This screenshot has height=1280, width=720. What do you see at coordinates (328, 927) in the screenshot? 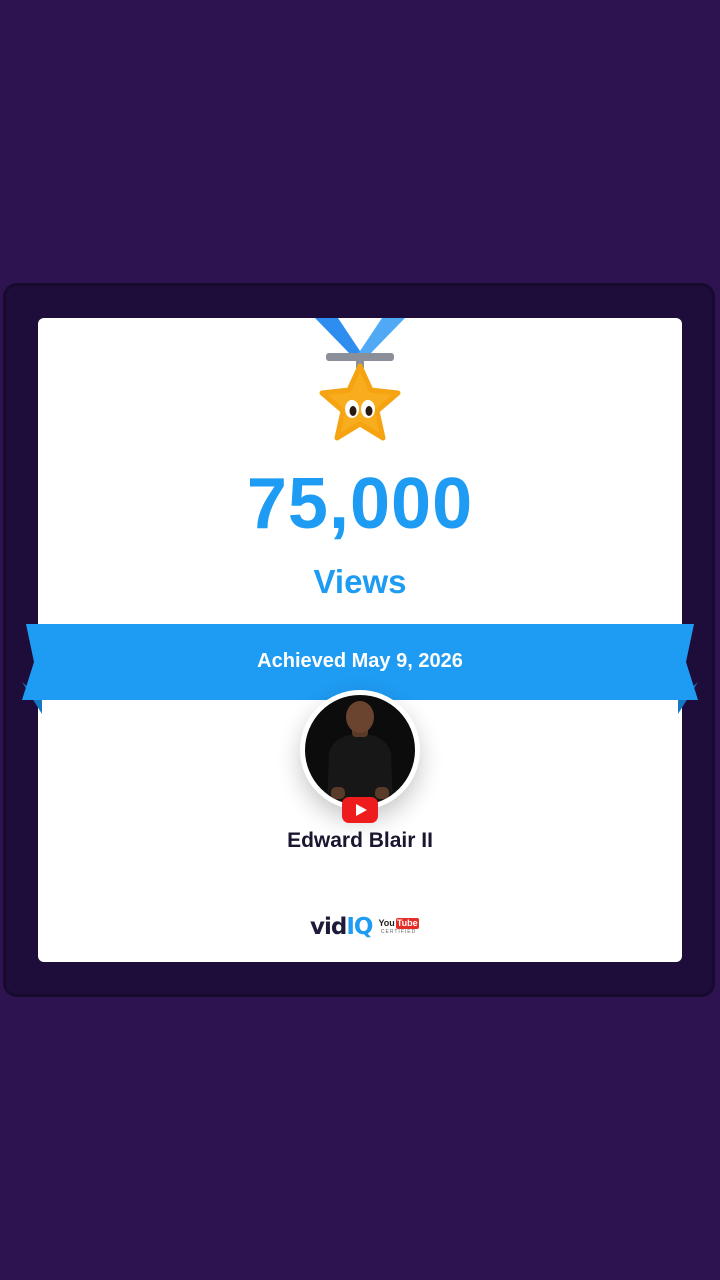
I see `brand-prefix: vid` at bounding box center [328, 927].